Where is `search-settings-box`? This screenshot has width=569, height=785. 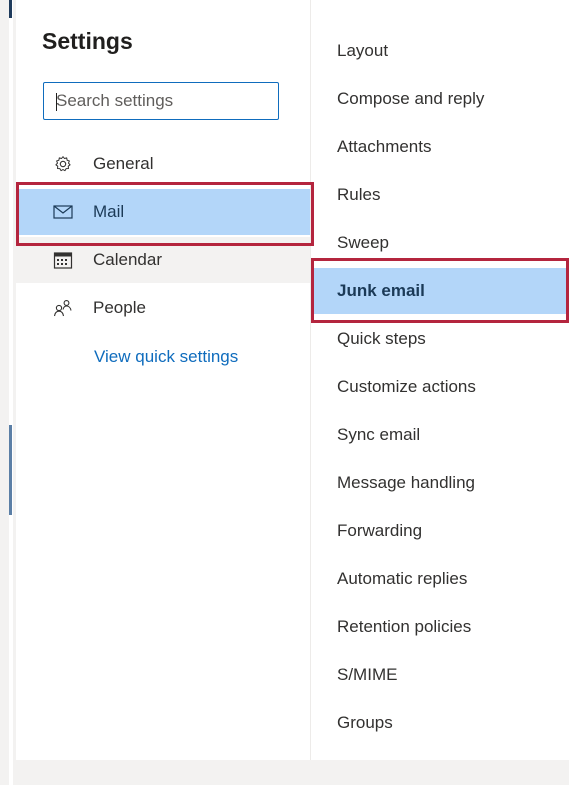
search-settings-box is located at coordinates (161, 101).